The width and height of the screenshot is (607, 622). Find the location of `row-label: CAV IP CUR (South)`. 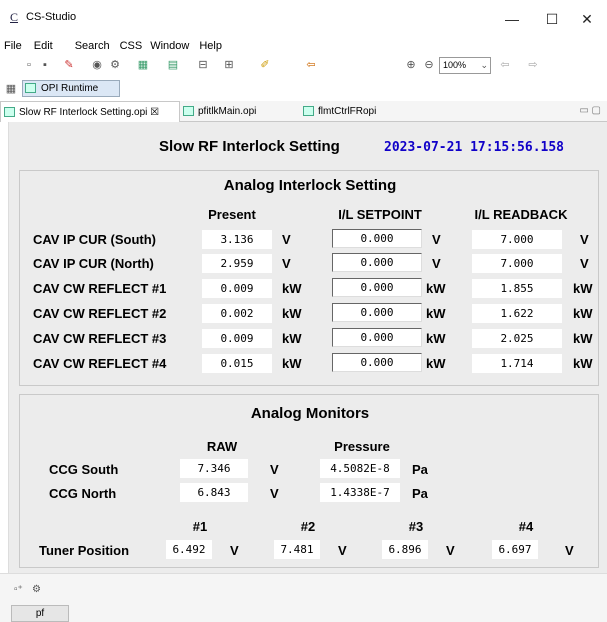

row-label: CAV IP CUR (South) is located at coordinates (95, 239).